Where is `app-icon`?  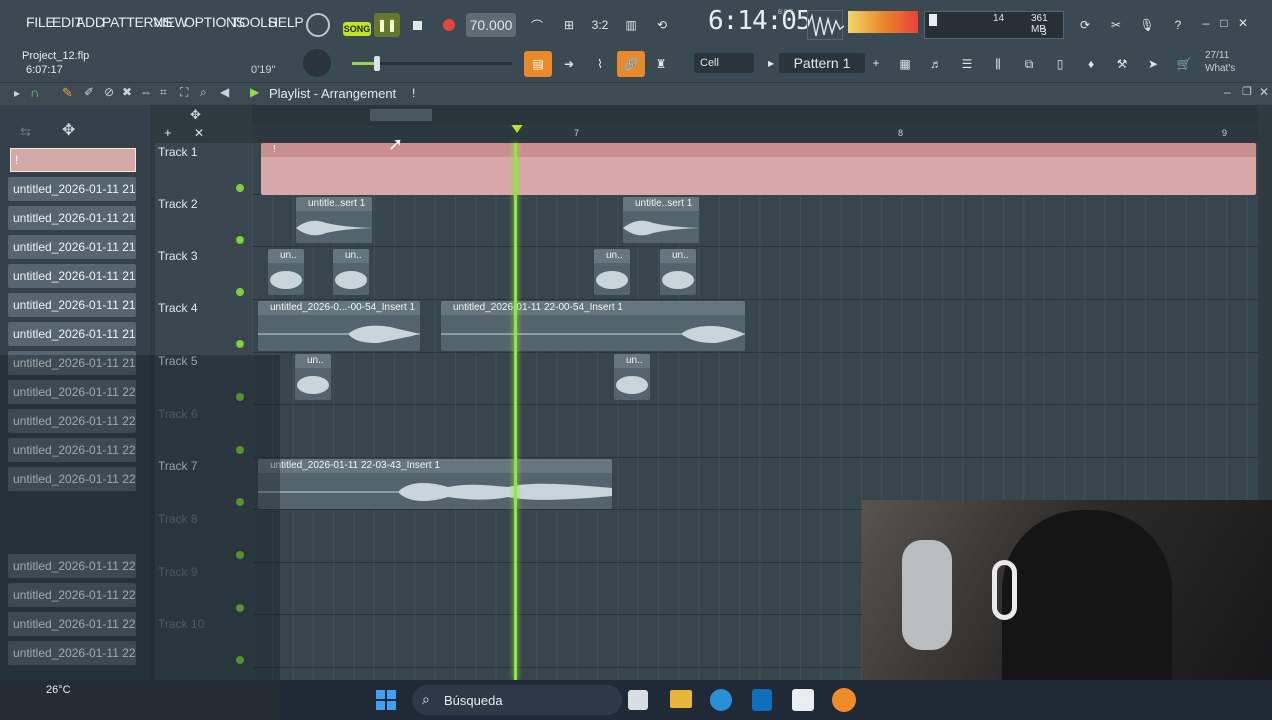
app-icon is located at coordinates (803, 700).